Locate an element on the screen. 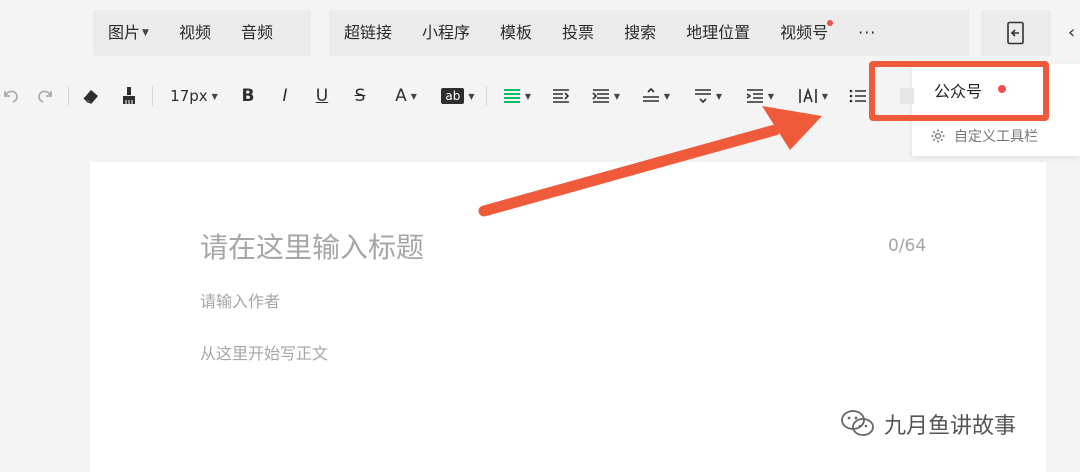  annotation-arrow is located at coordinates (650, 161).